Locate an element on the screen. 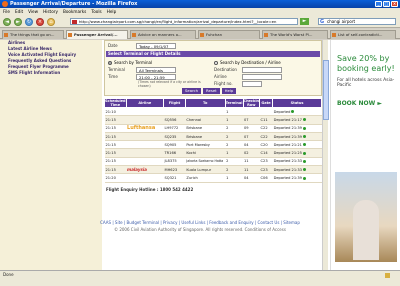 The height and width of the screenshot is (286, 400). cell-status: Departed 21:21 is located at coordinates (297, 145).